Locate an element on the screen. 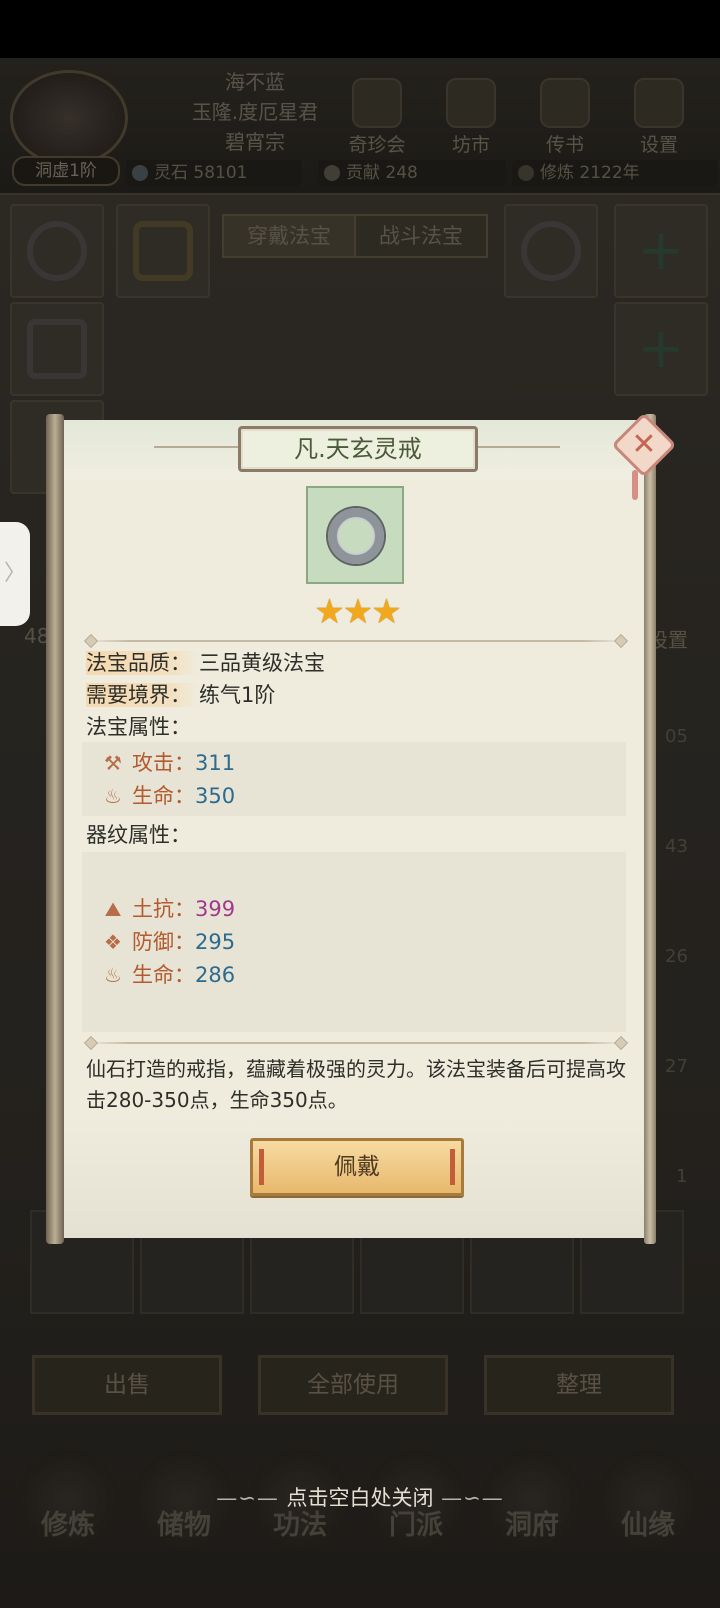  attr-value: 311 is located at coordinates (215, 763).